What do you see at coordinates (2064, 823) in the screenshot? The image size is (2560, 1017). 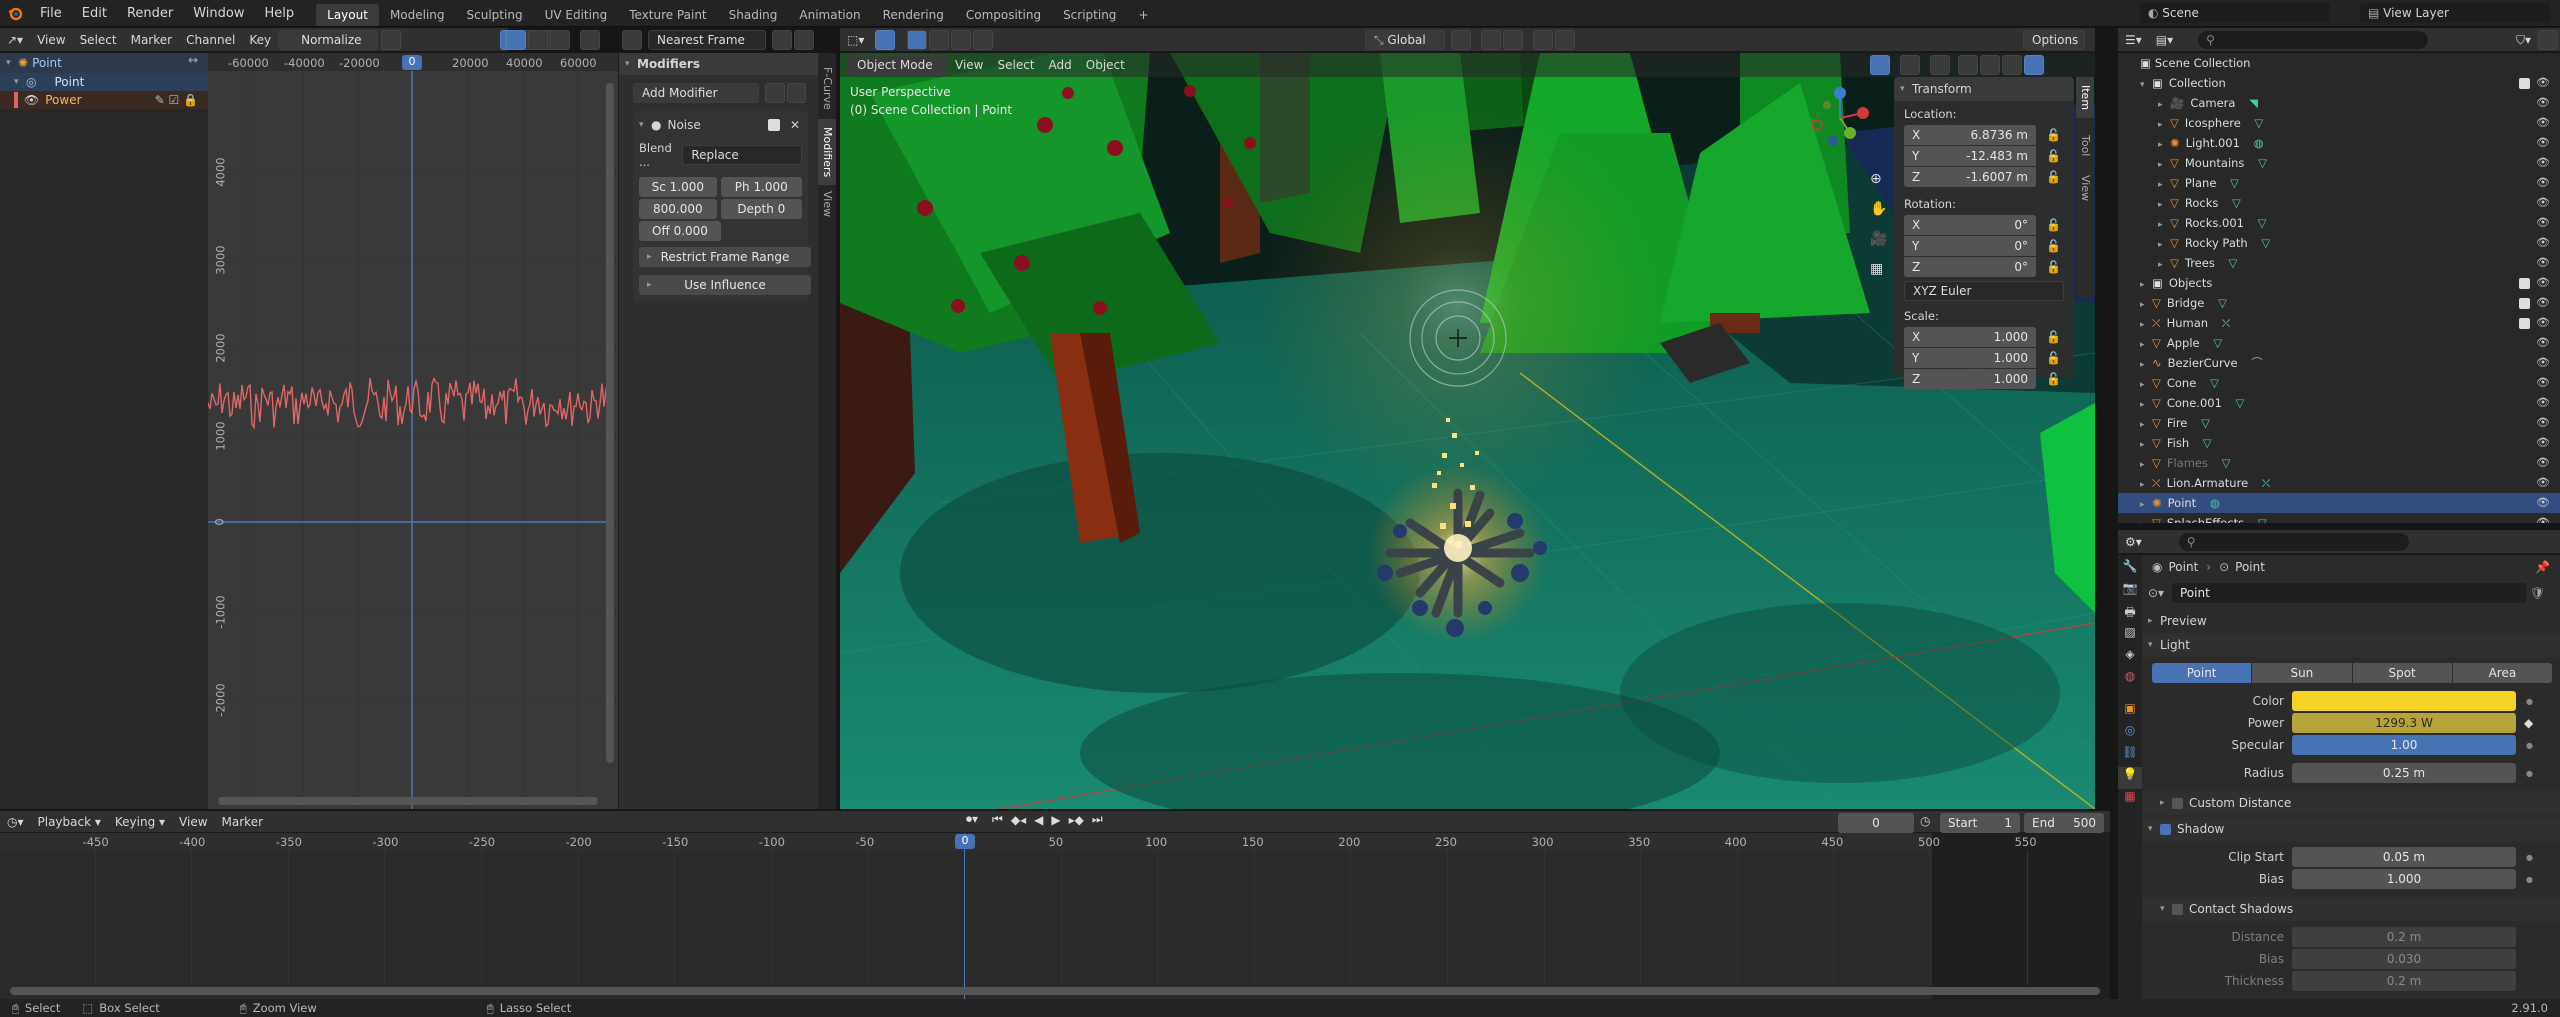 I see `end-frame-field: End 500` at bounding box center [2064, 823].